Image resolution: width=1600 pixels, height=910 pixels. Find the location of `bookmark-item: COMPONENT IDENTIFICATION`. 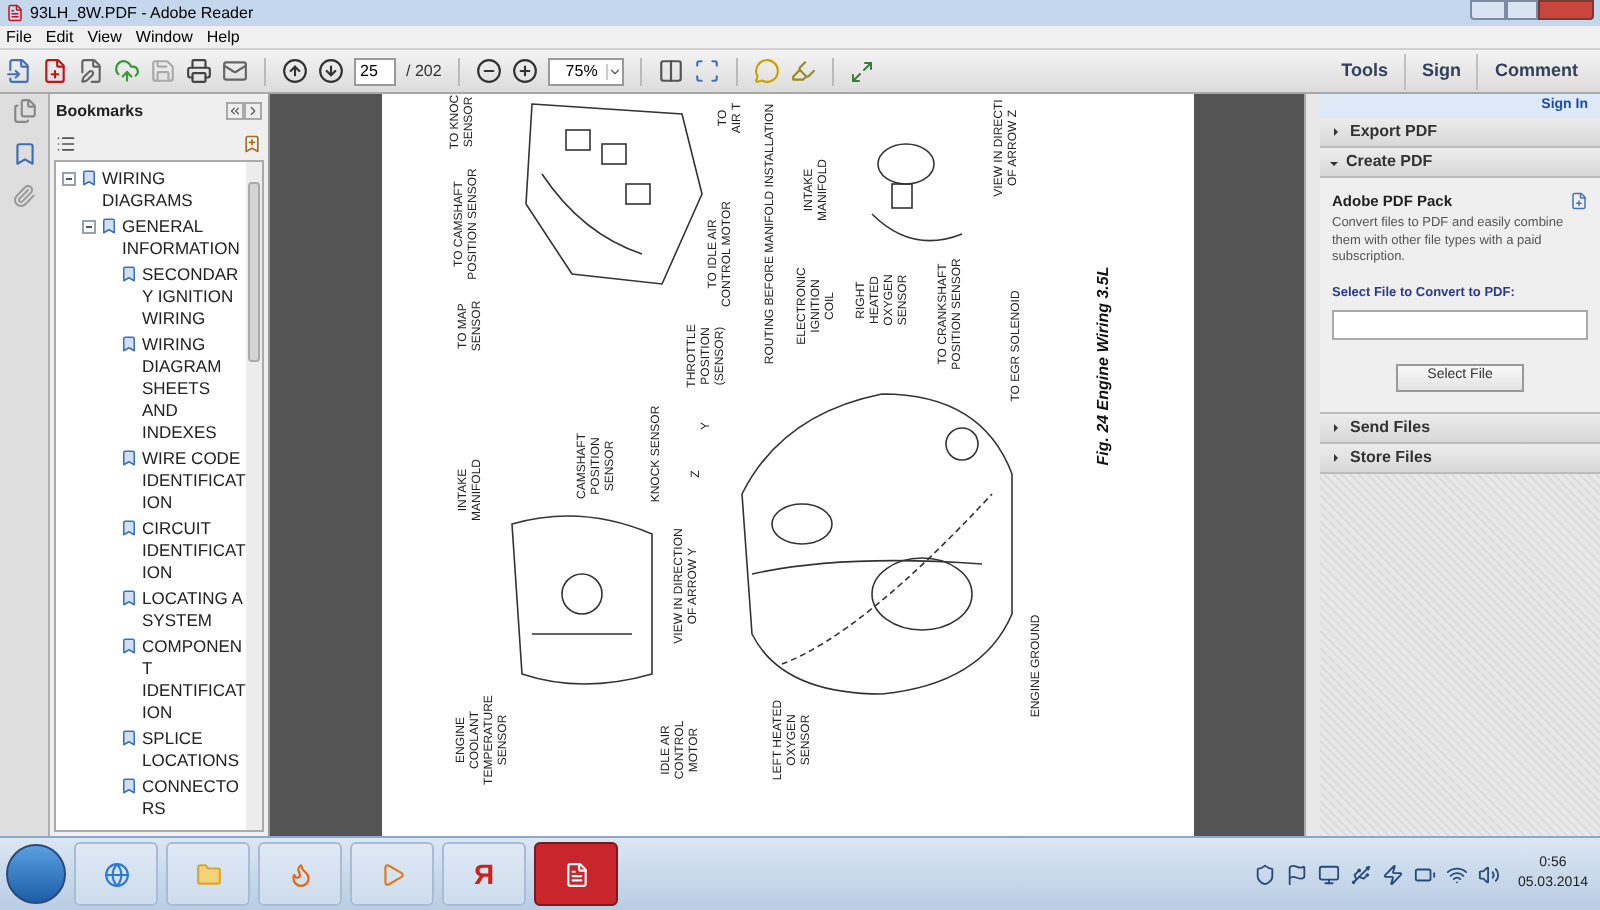

bookmark-item: COMPONENT IDENTIFICATION is located at coordinates (194, 680).